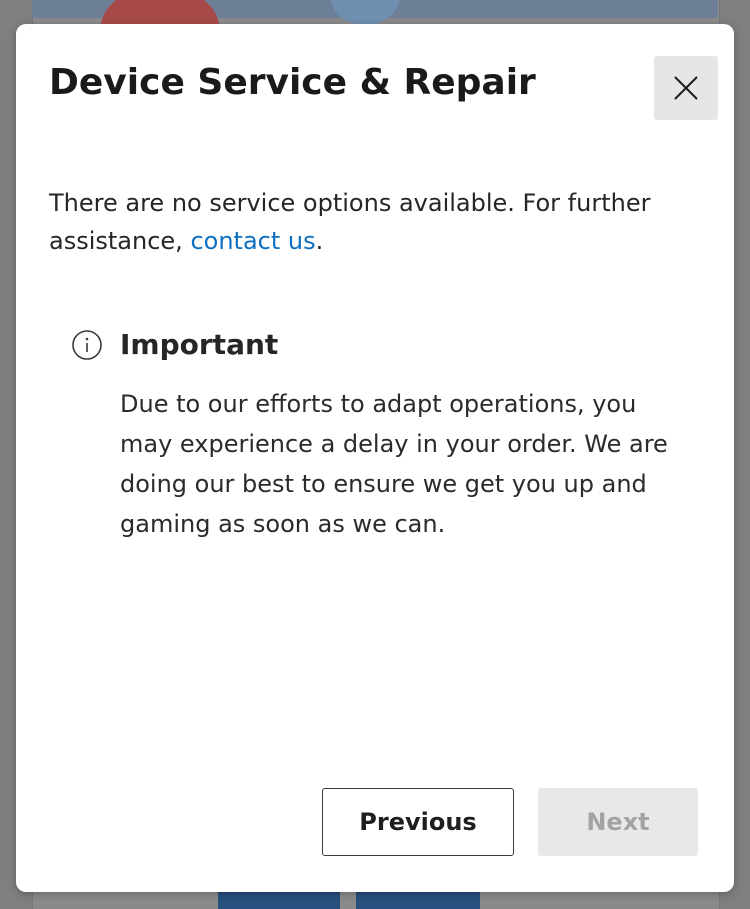  I want to click on close-button, so click(686, 88).